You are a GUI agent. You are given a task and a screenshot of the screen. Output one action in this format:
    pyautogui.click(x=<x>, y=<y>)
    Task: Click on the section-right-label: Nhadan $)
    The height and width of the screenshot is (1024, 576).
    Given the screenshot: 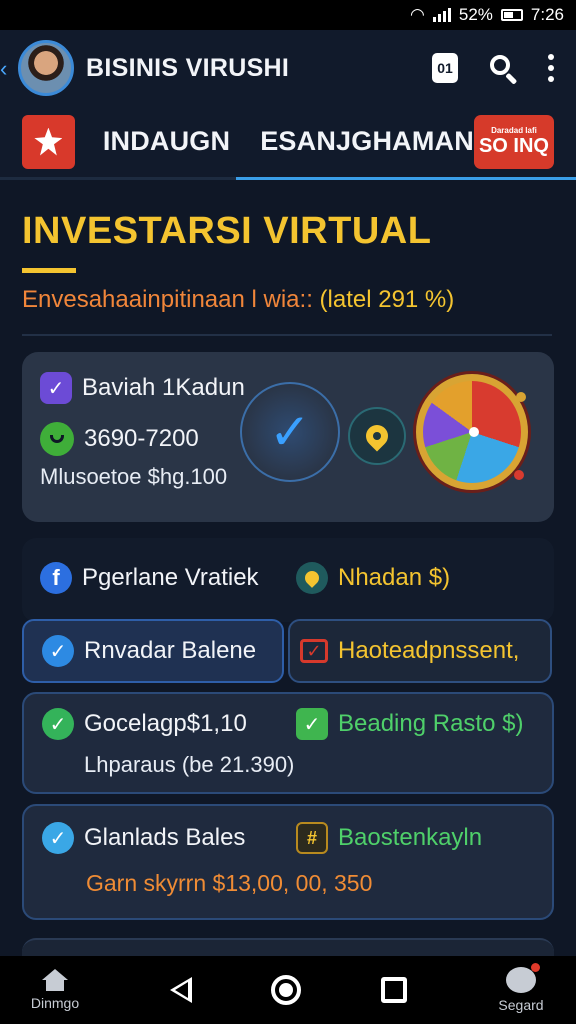 What is the action you would take?
    pyautogui.click(x=394, y=577)
    